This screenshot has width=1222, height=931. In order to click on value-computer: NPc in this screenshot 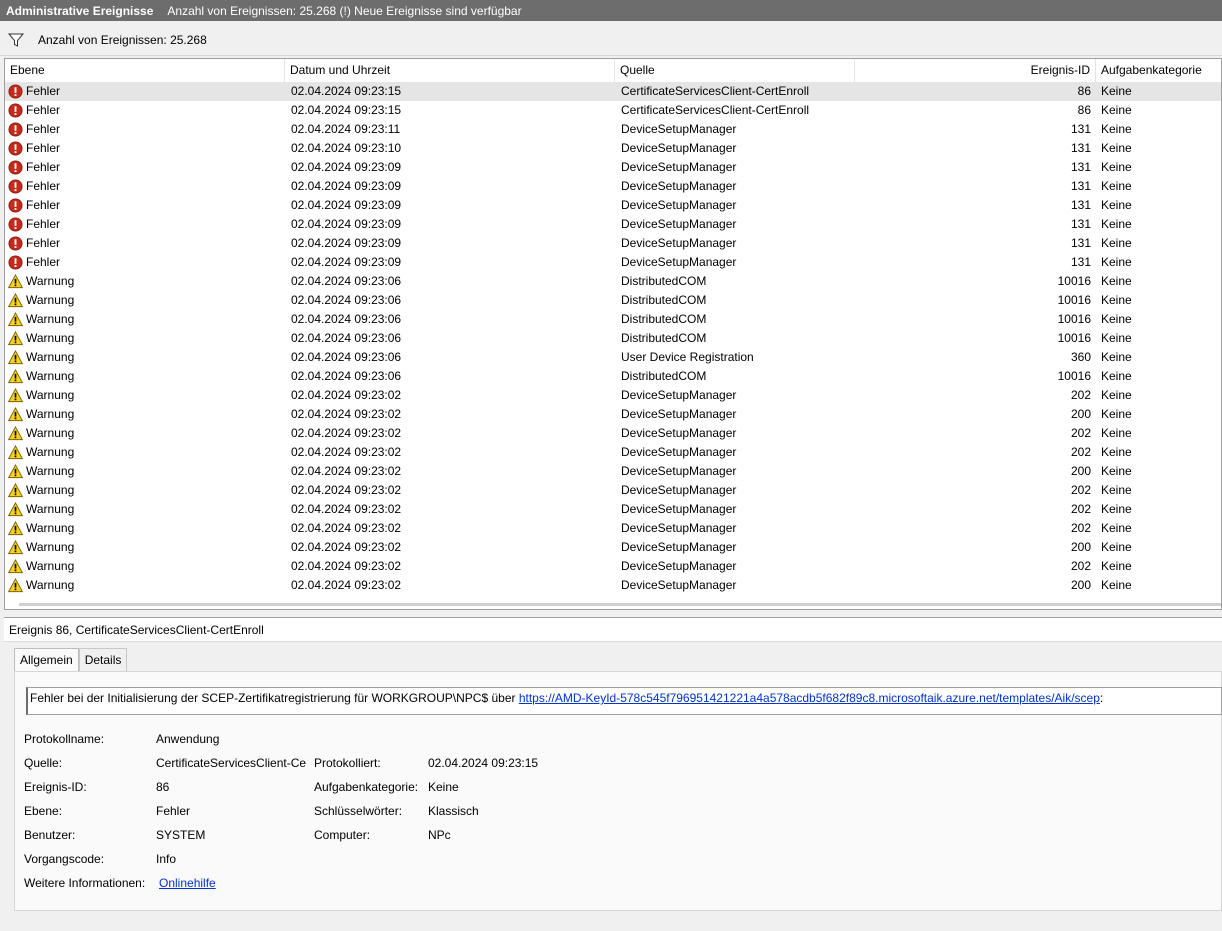, I will do `click(439, 835)`.